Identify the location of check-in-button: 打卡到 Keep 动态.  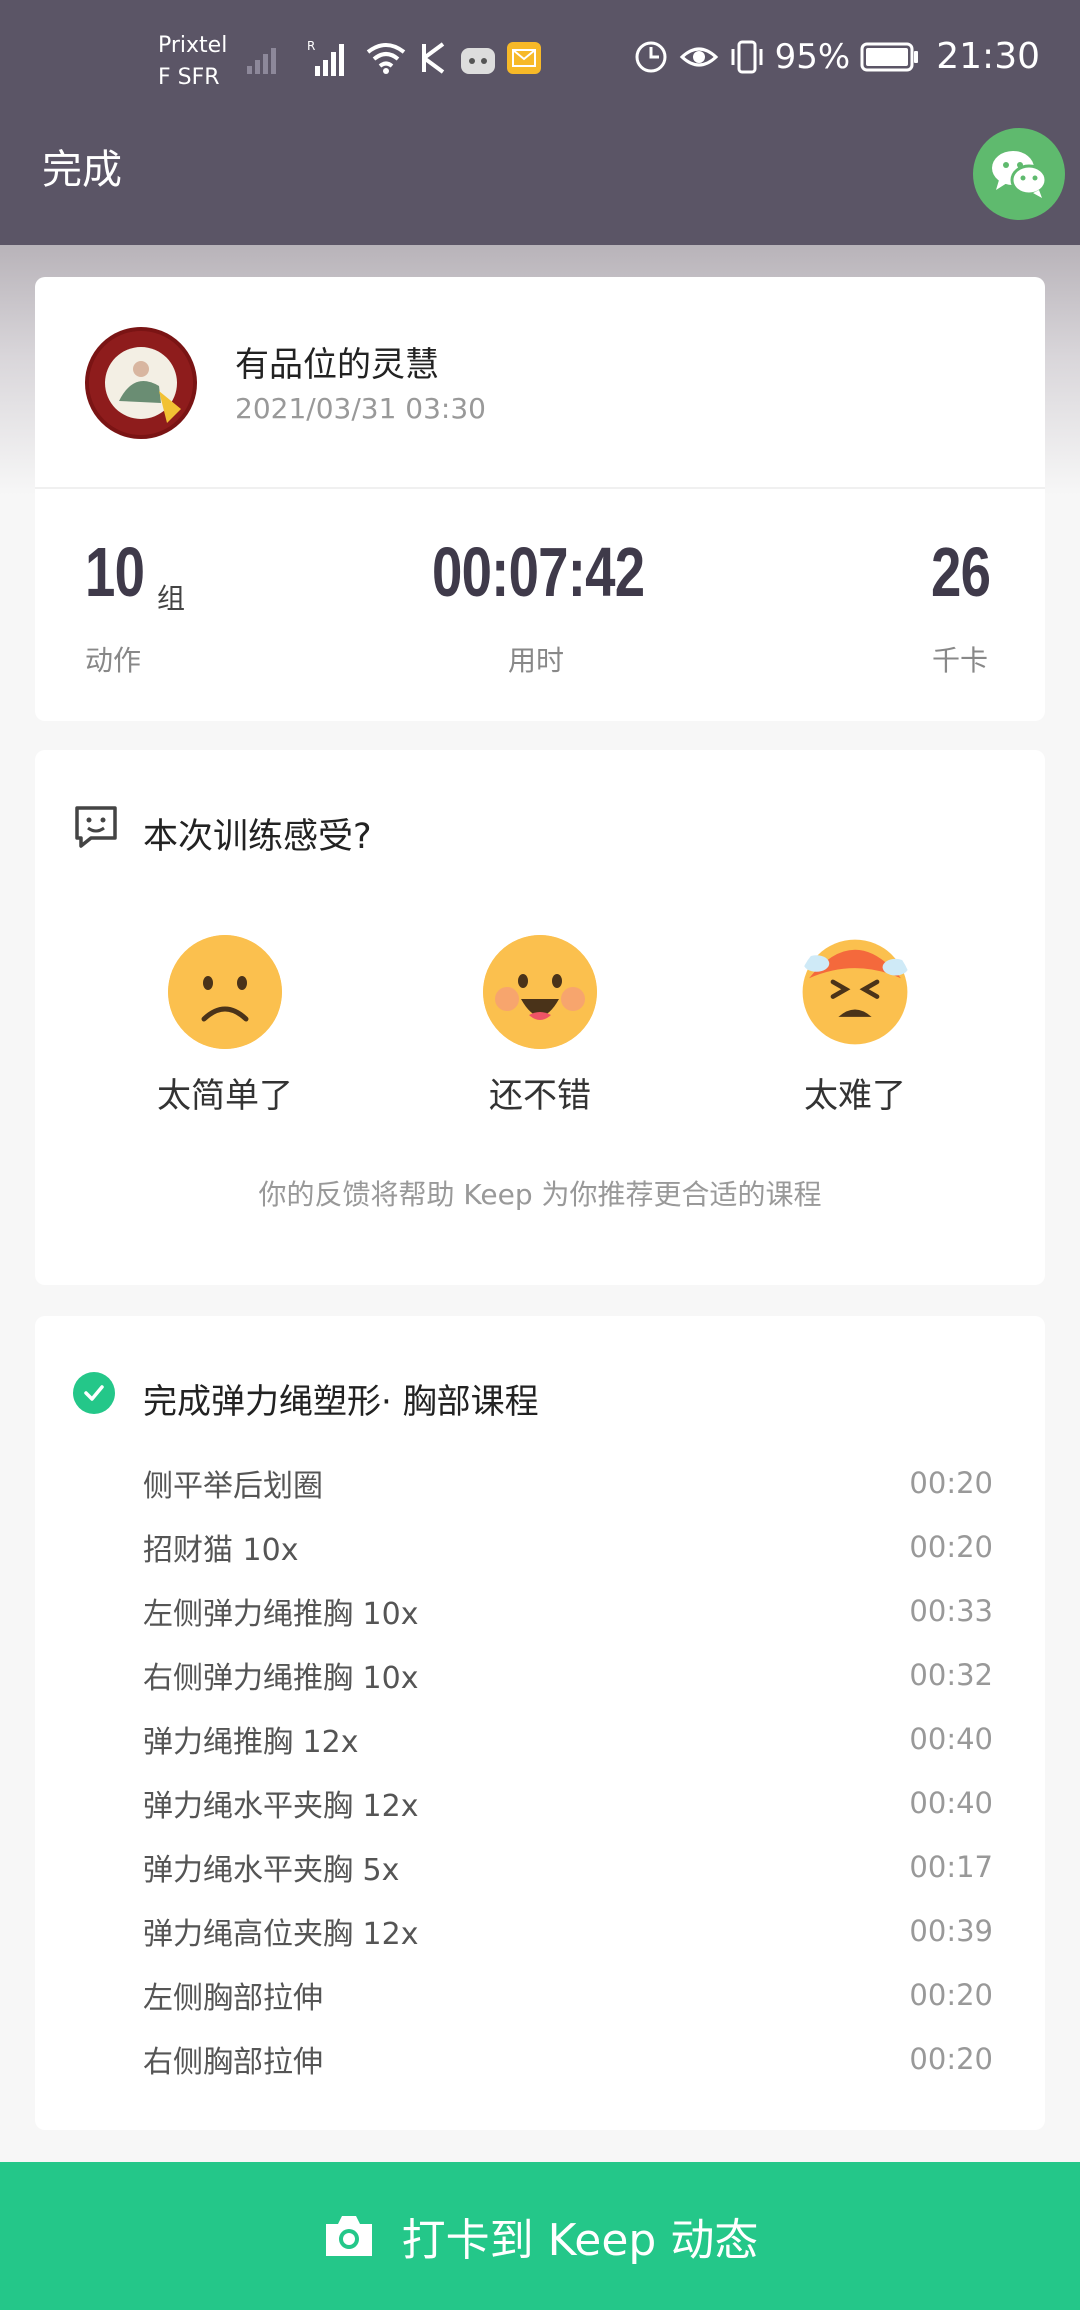
(540, 2236).